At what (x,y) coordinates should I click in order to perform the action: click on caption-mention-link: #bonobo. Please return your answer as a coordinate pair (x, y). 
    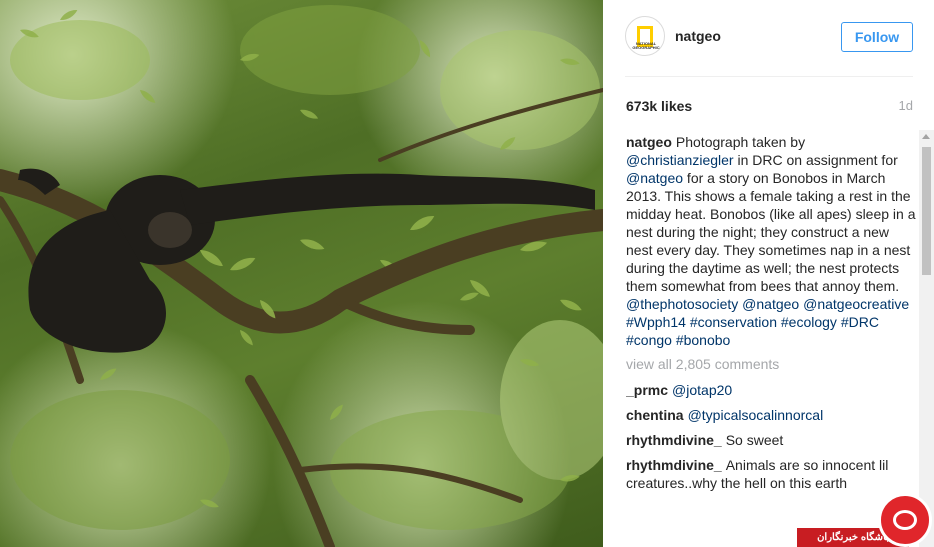
    Looking at the image, I should click on (703, 340).